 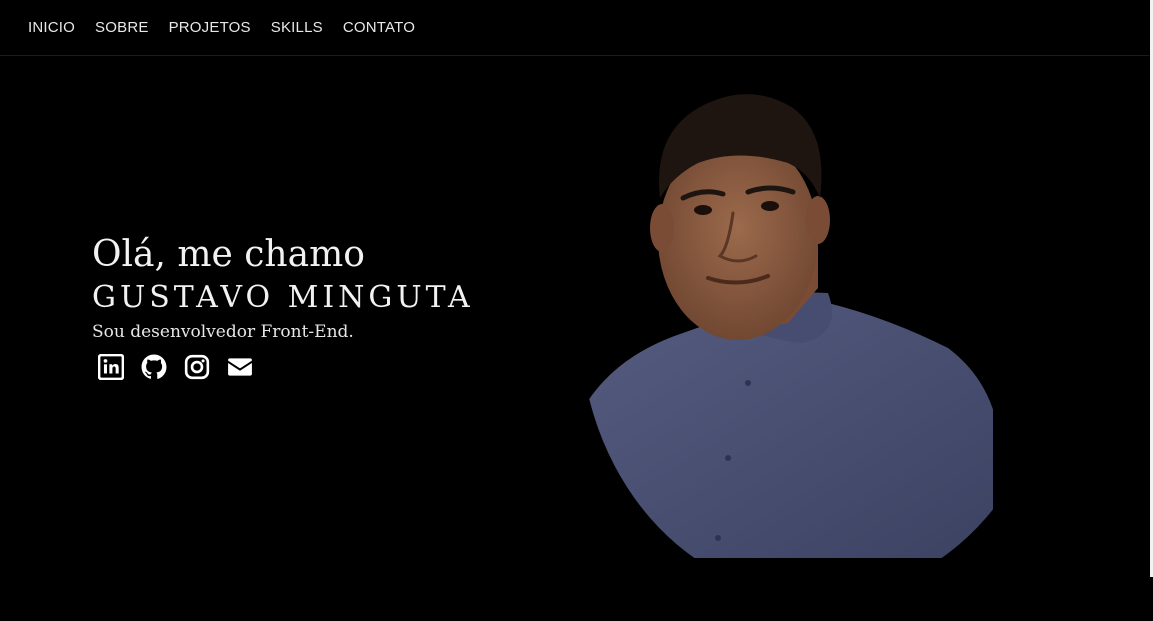 I want to click on hero-greeting: Olá, me chamo, so click(x=228, y=254).